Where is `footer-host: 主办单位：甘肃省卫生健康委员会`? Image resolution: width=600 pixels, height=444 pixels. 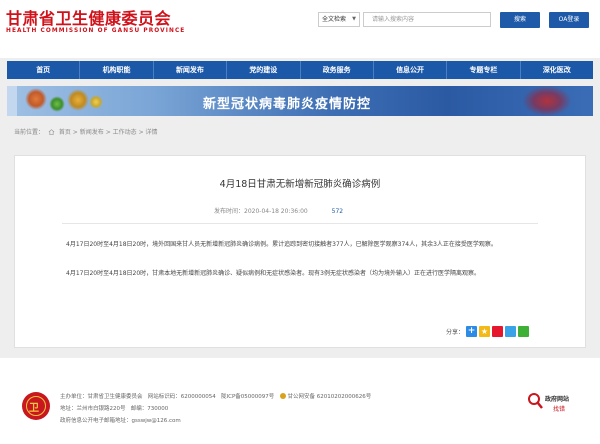
footer-host: 主办单位：甘肃省卫生健康委员会 is located at coordinates (101, 397).